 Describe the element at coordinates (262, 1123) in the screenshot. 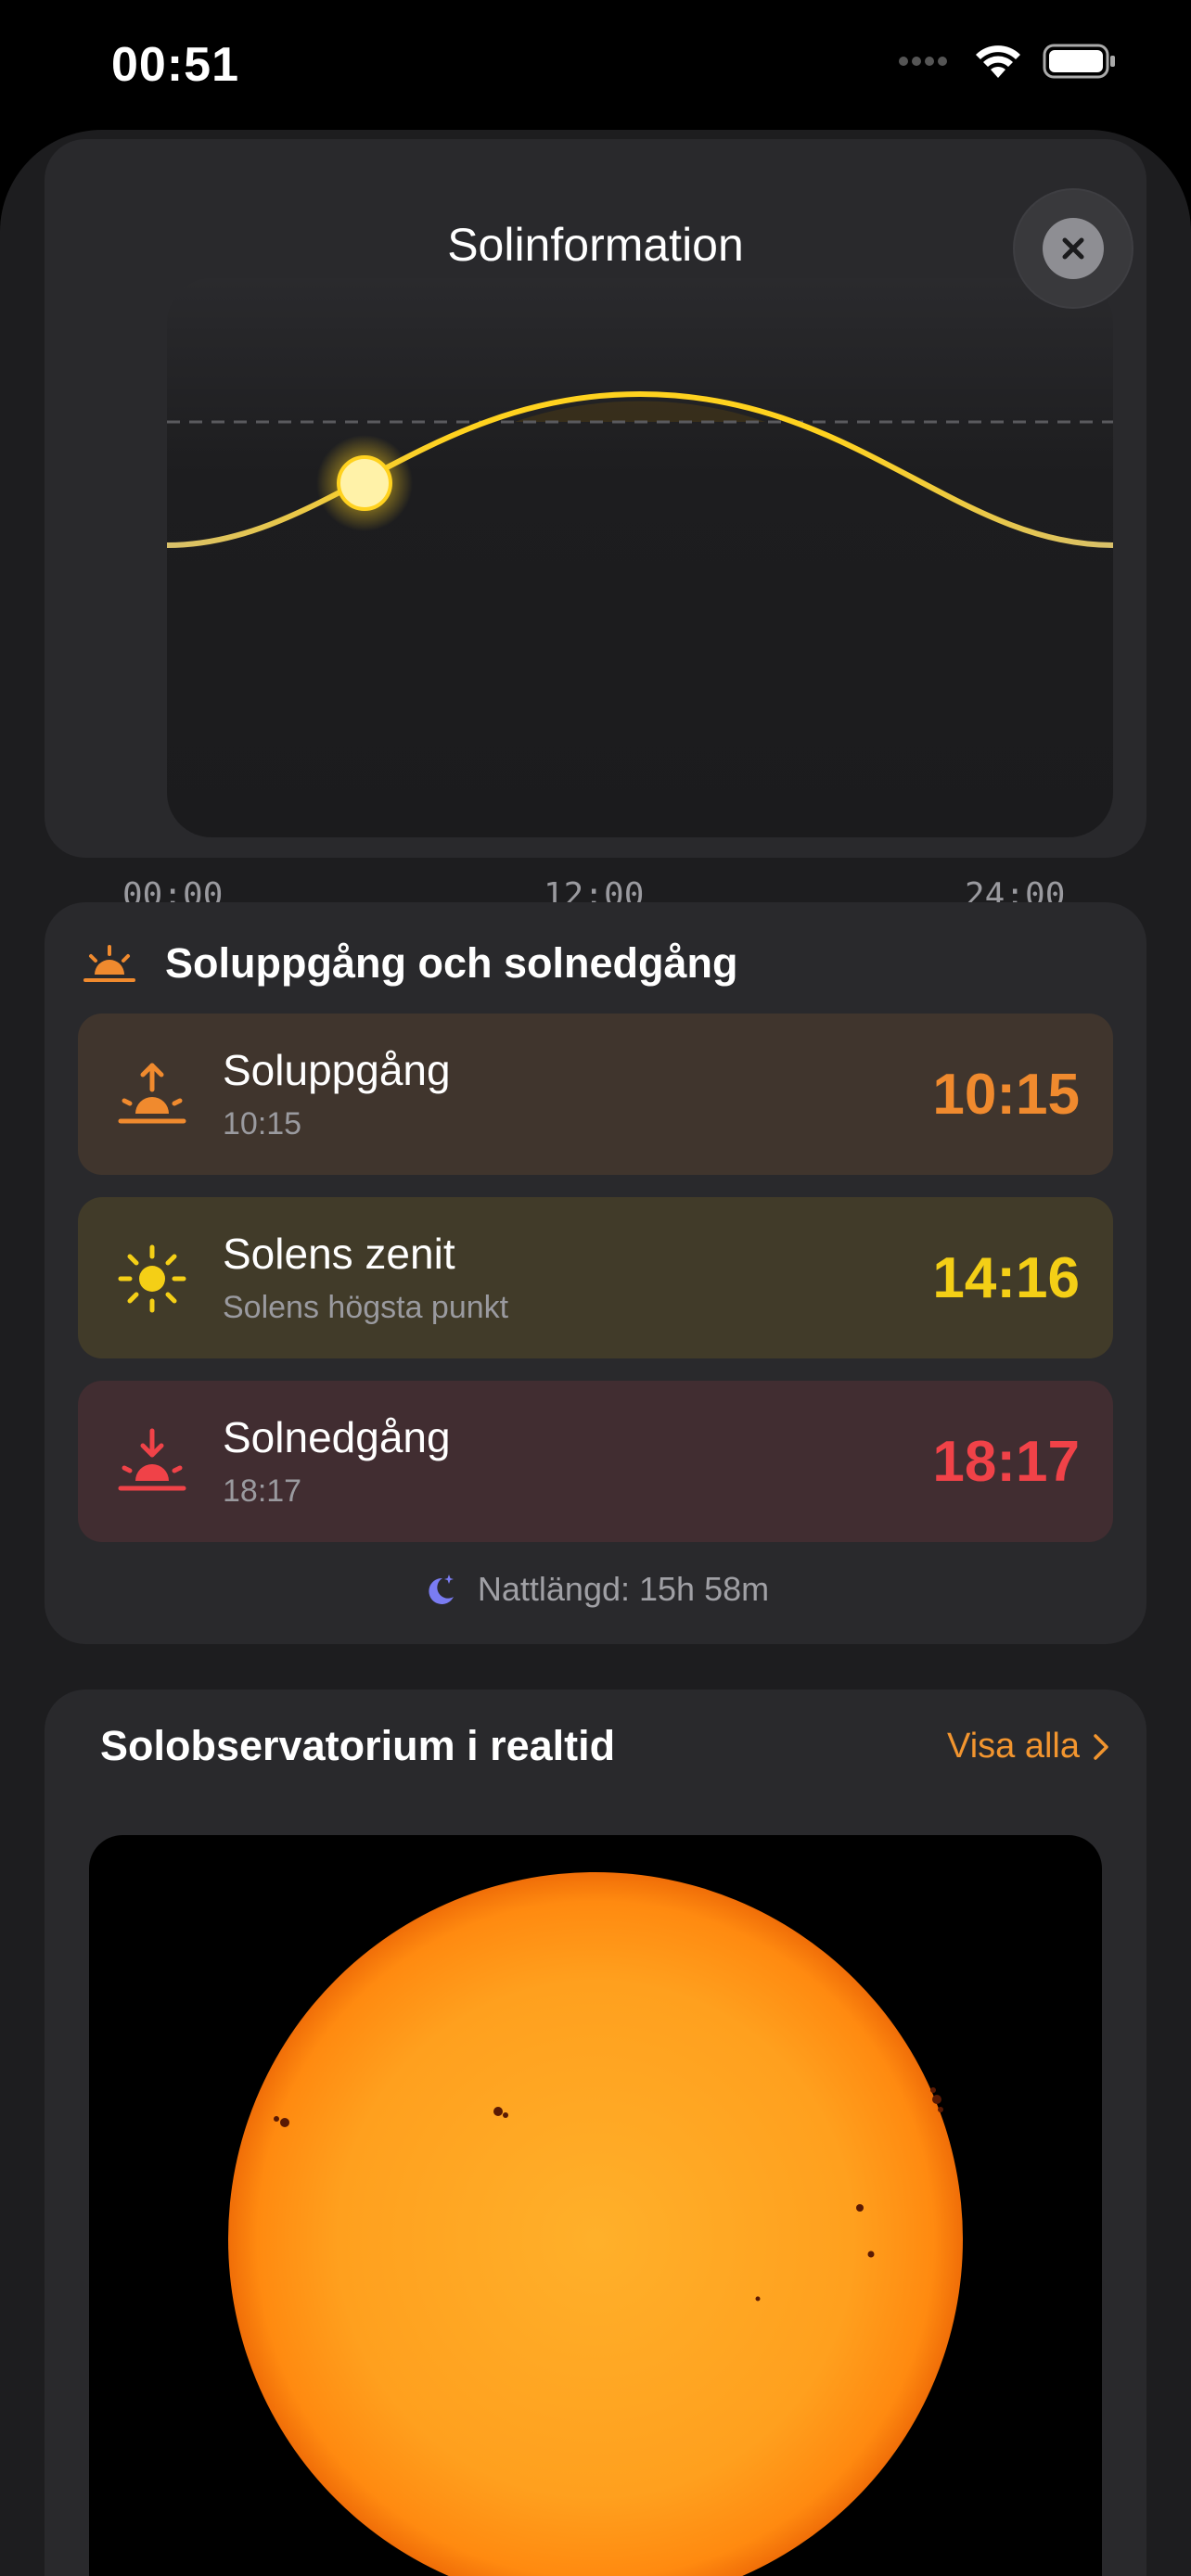

I see `event-subtitle: 10:15` at that location.